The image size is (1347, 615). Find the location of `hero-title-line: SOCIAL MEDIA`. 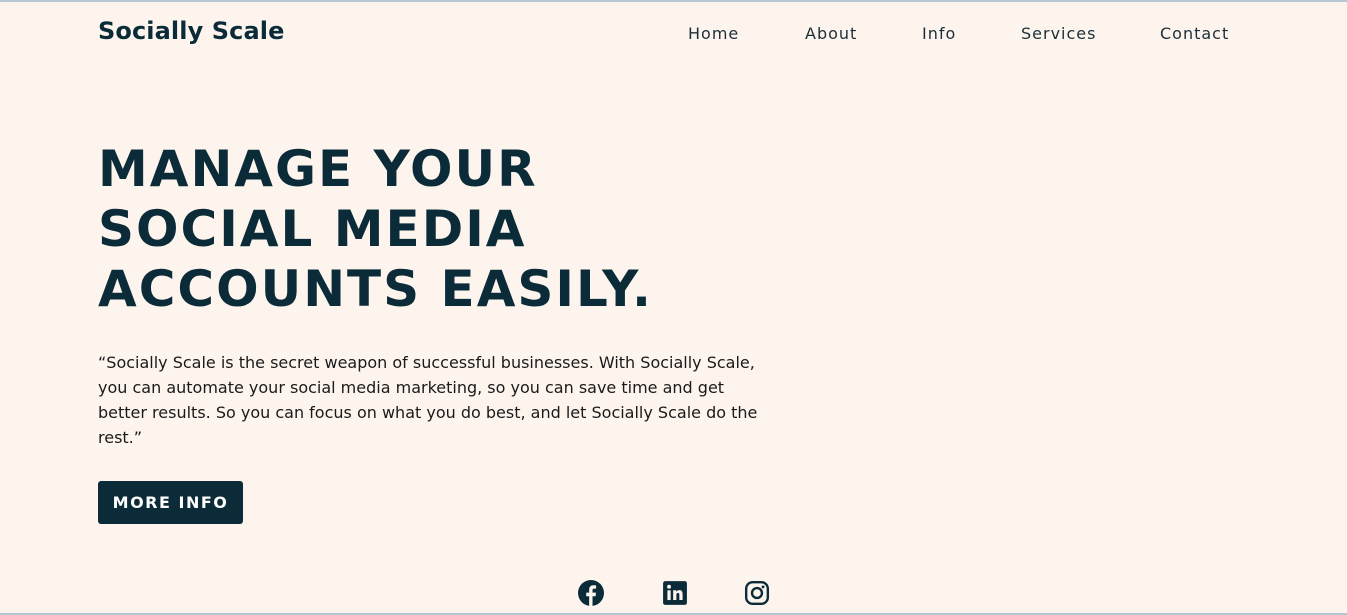

hero-title-line: SOCIAL MEDIA is located at coordinates (312, 229).